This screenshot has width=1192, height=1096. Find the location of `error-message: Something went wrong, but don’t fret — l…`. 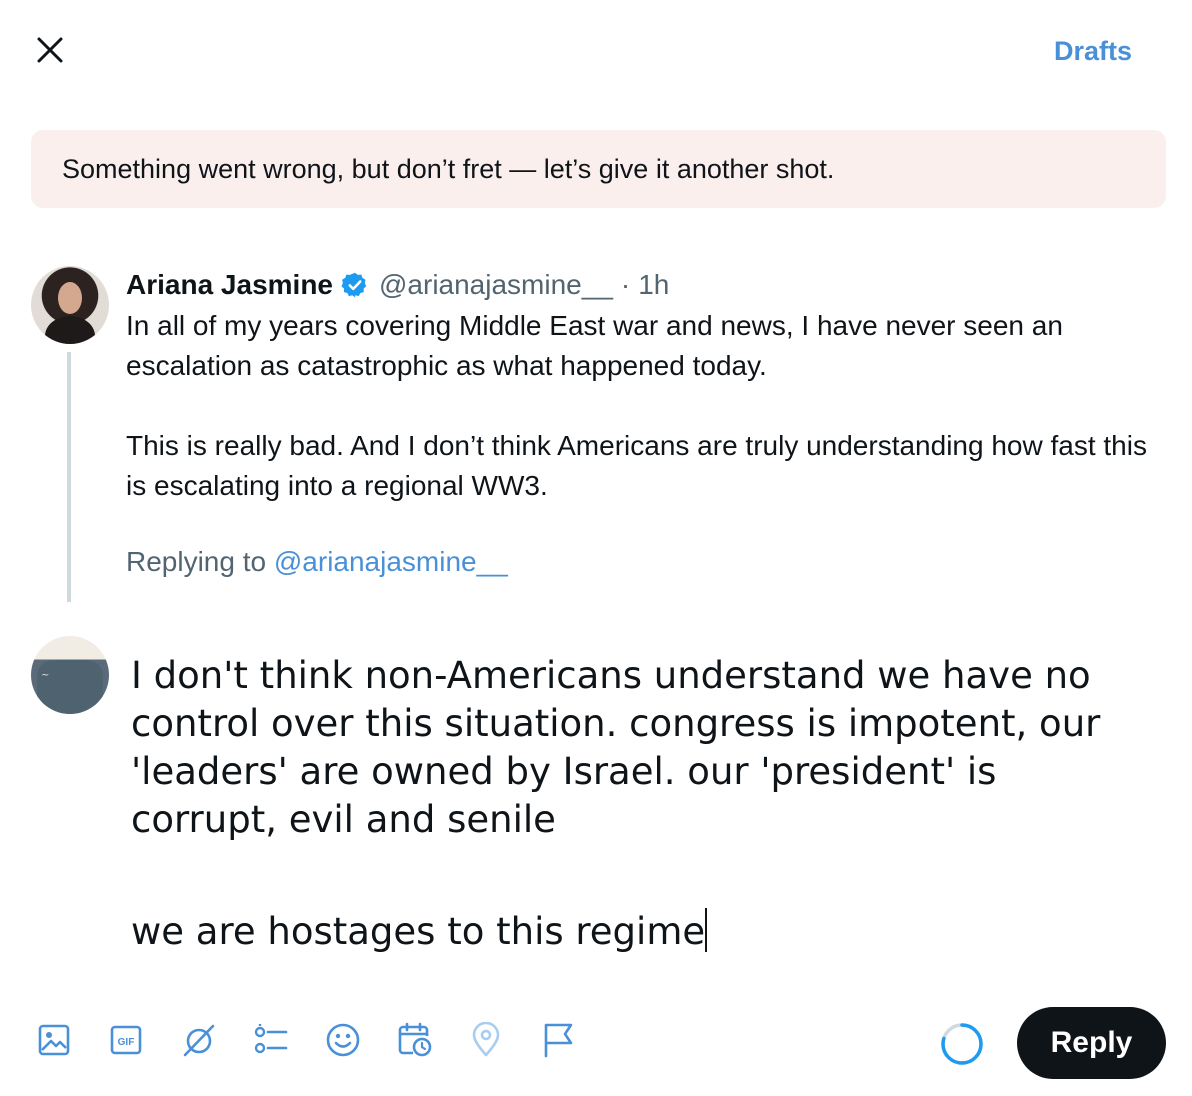

error-message: Something went wrong, but don’t fret — l… is located at coordinates (448, 168).